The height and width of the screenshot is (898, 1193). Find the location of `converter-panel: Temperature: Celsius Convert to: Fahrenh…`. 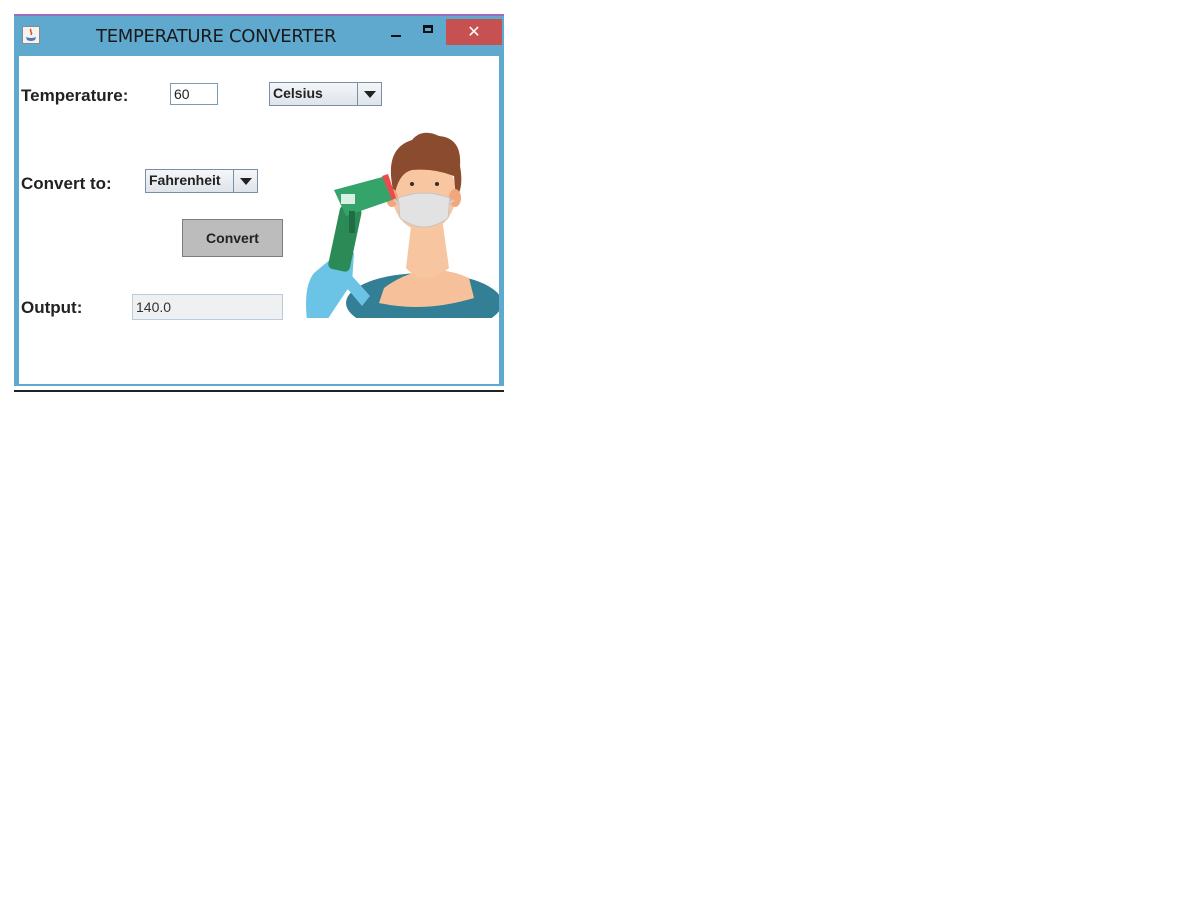

converter-panel: Temperature: Celsius Convert to: Fahrenh… is located at coordinates (259, 220).